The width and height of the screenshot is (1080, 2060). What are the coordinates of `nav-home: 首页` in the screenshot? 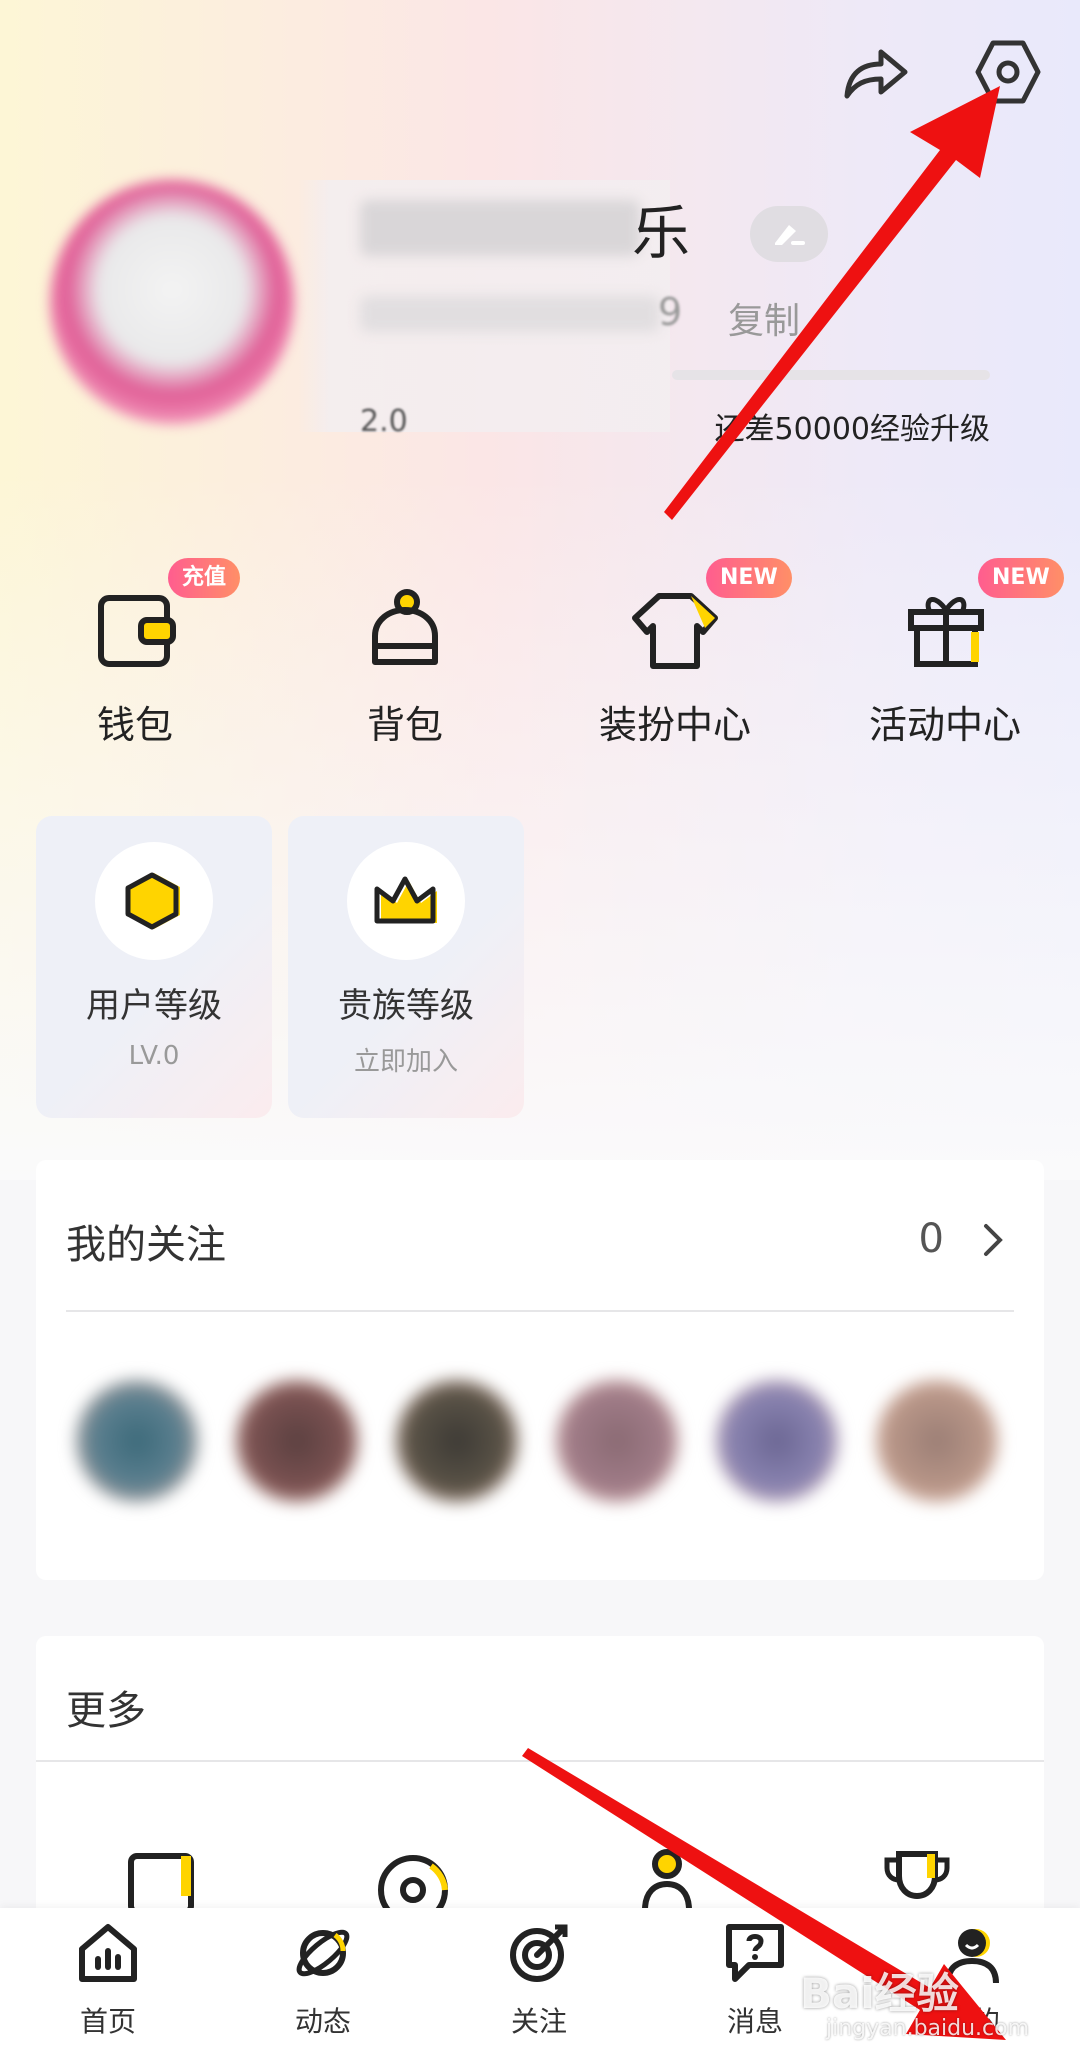 It's located at (108, 1979).